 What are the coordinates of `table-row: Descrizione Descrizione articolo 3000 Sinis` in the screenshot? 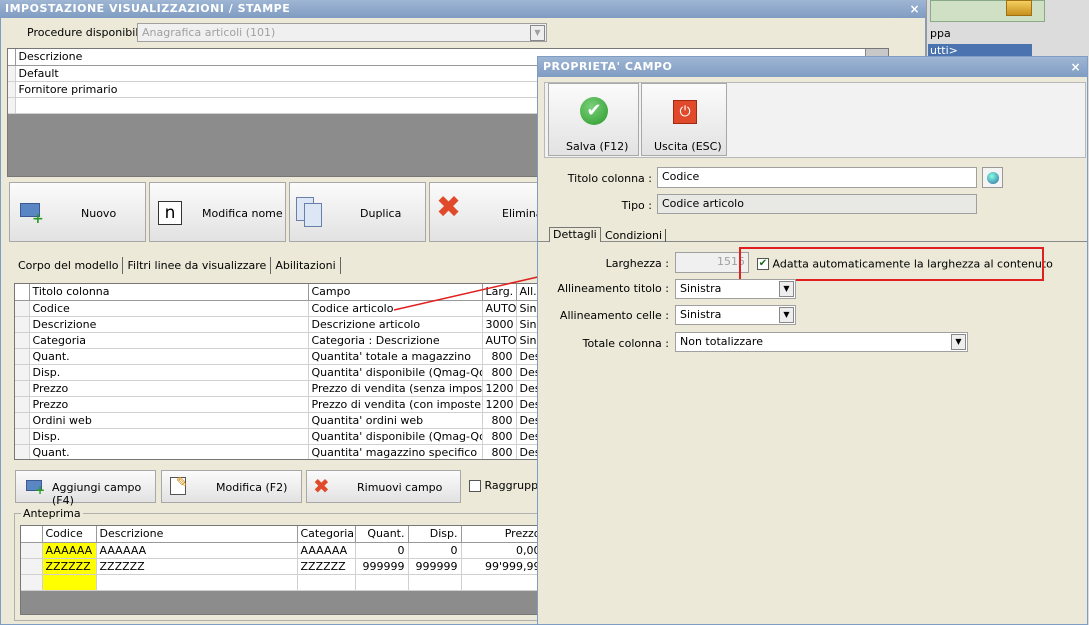 It's located at (279, 324).